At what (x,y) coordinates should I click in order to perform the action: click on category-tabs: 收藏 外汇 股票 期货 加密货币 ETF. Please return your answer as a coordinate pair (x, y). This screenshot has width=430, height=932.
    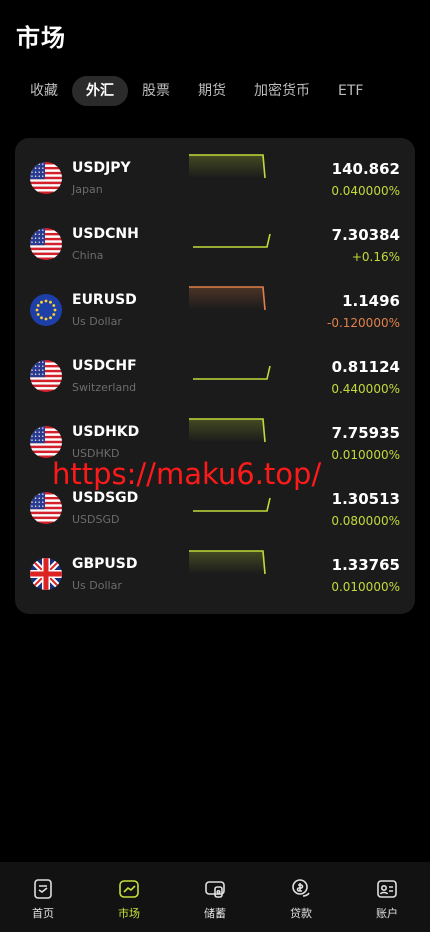
    Looking at the image, I should click on (215, 91).